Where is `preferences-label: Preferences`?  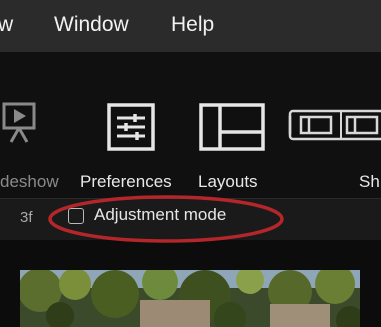 preferences-label: Preferences is located at coordinates (126, 181).